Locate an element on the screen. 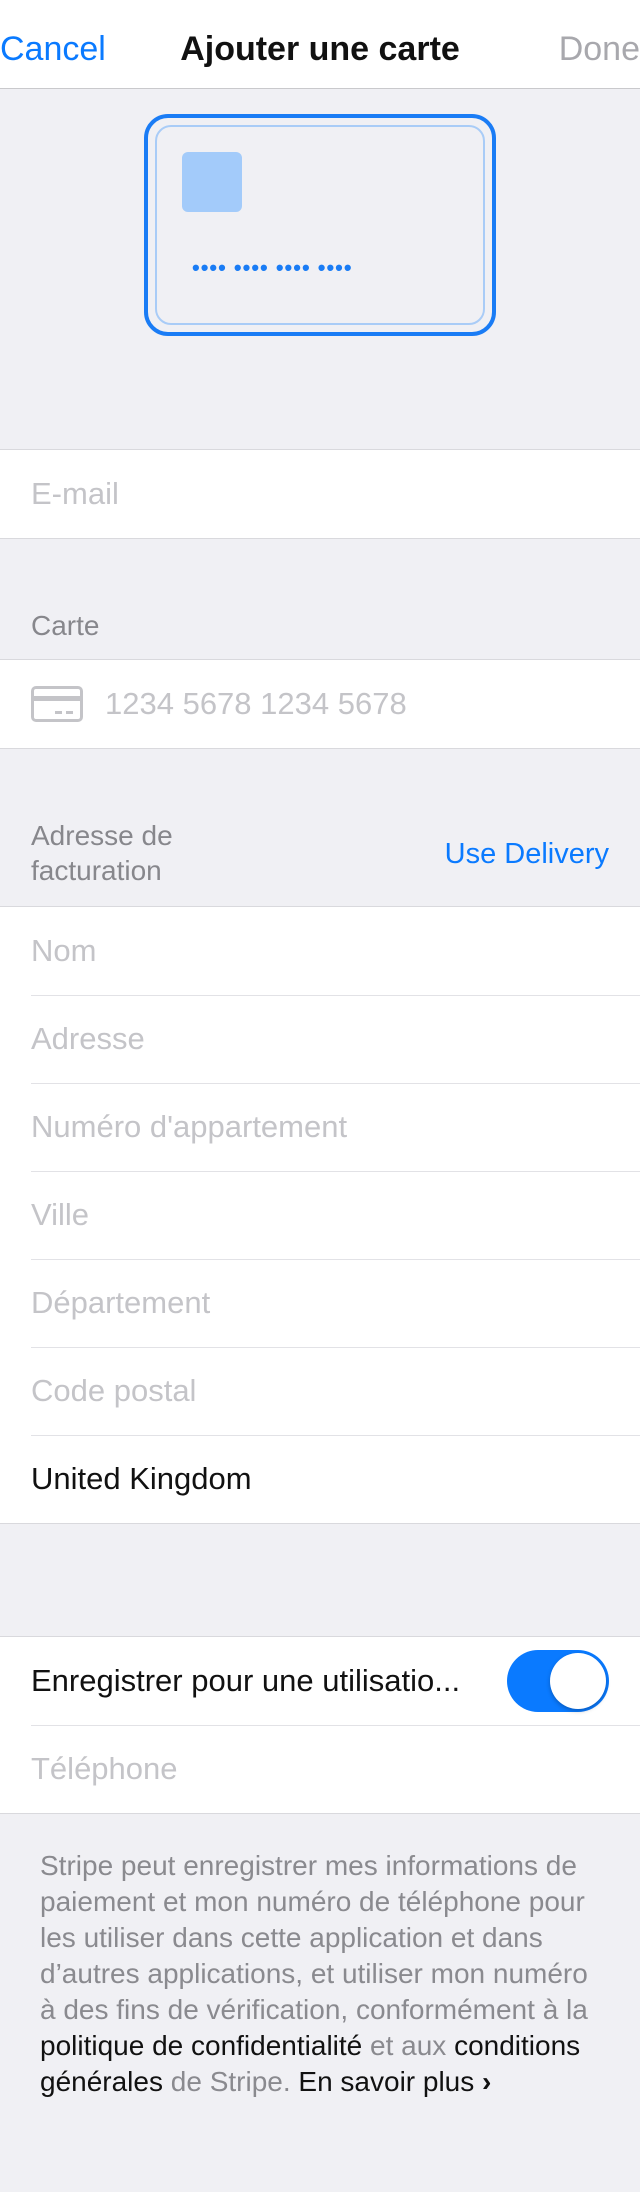 This screenshot has height=2192, width=640. phone-placeholder: Téléphone is located at coordinates (104, 1768).